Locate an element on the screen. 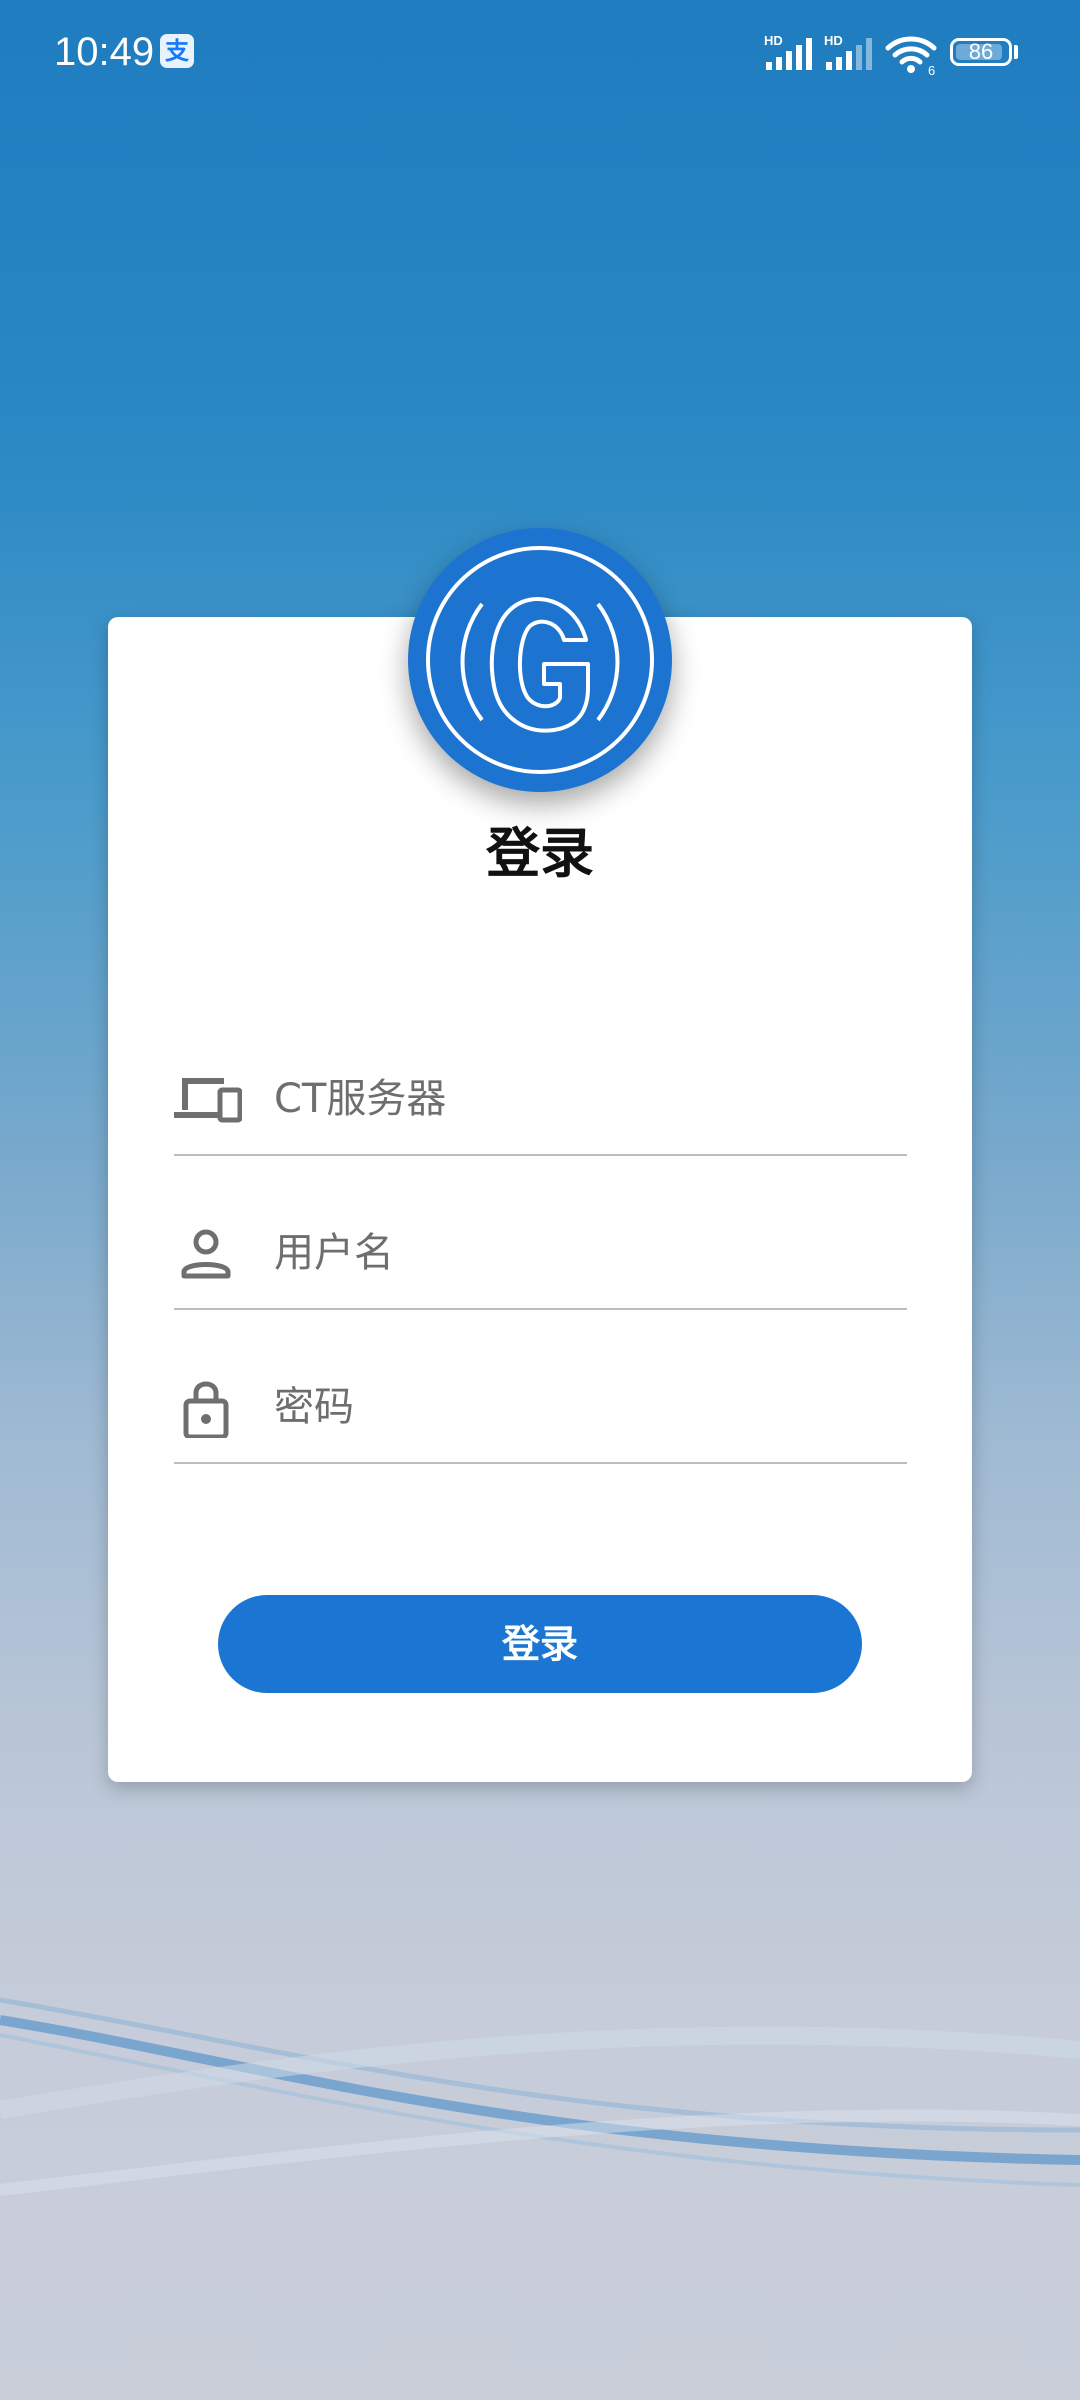  signal-2-hd-label: HD is located at coordinates (833, 40).